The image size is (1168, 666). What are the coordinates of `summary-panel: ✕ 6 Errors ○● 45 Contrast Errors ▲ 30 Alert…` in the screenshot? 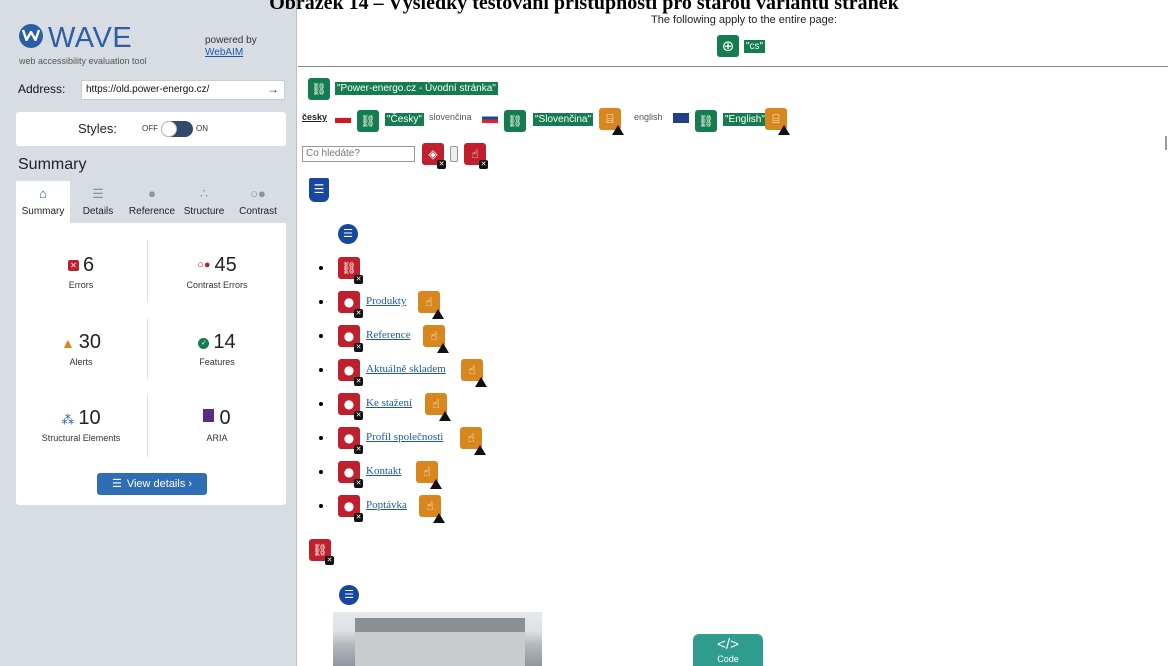 It's located at (151, 364).